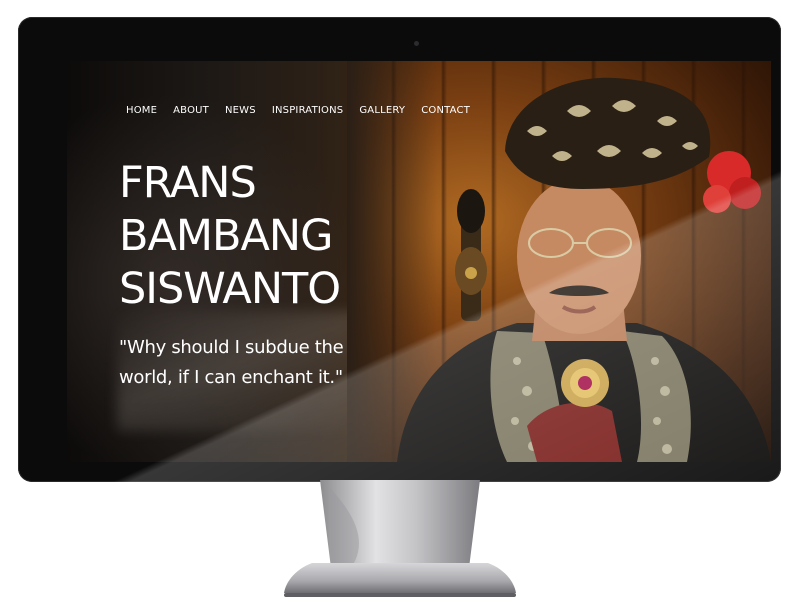  Describe the element at coordinates (230, 289) in the screenshot. I see `hero-title-line: SISWANTO` at that location.